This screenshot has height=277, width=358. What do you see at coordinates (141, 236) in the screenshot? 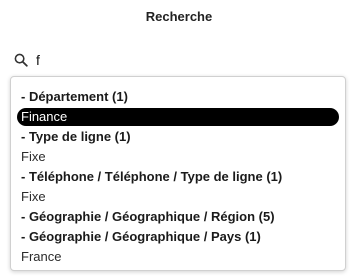
I see `group-header: - Géographie / Géographique / Pays (1)` at bounding box center [141, 236].